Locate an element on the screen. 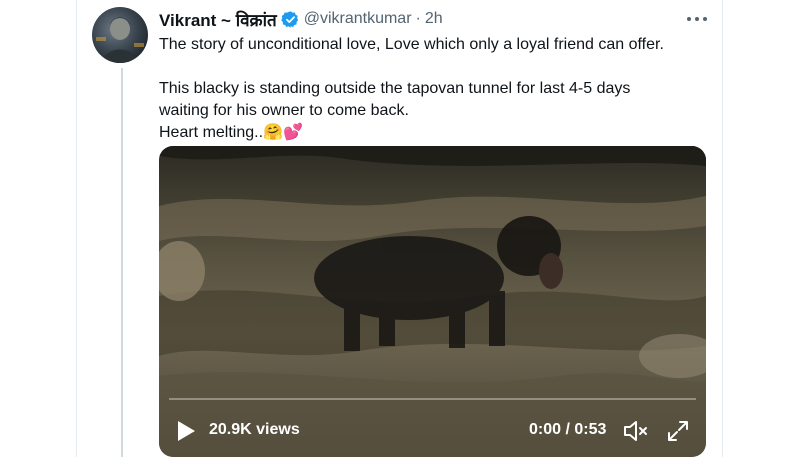 This screenshot has width=800, height=457. tweet-text-line: Heart melting..🤗💕 is located at coordinates (231, 132).